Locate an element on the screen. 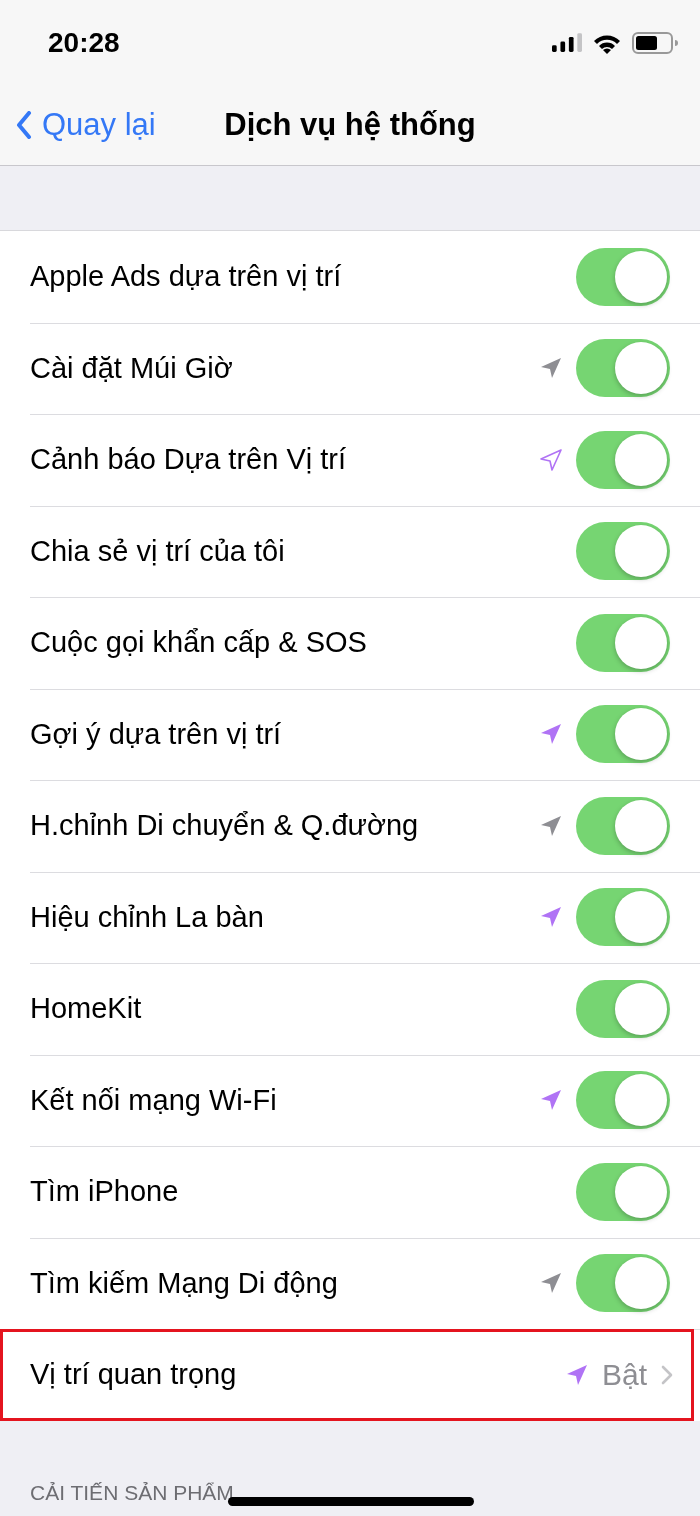 The image size is (700, 1516). setting-label: Vị trí quan trọng is located at coordinates (133, 1375).